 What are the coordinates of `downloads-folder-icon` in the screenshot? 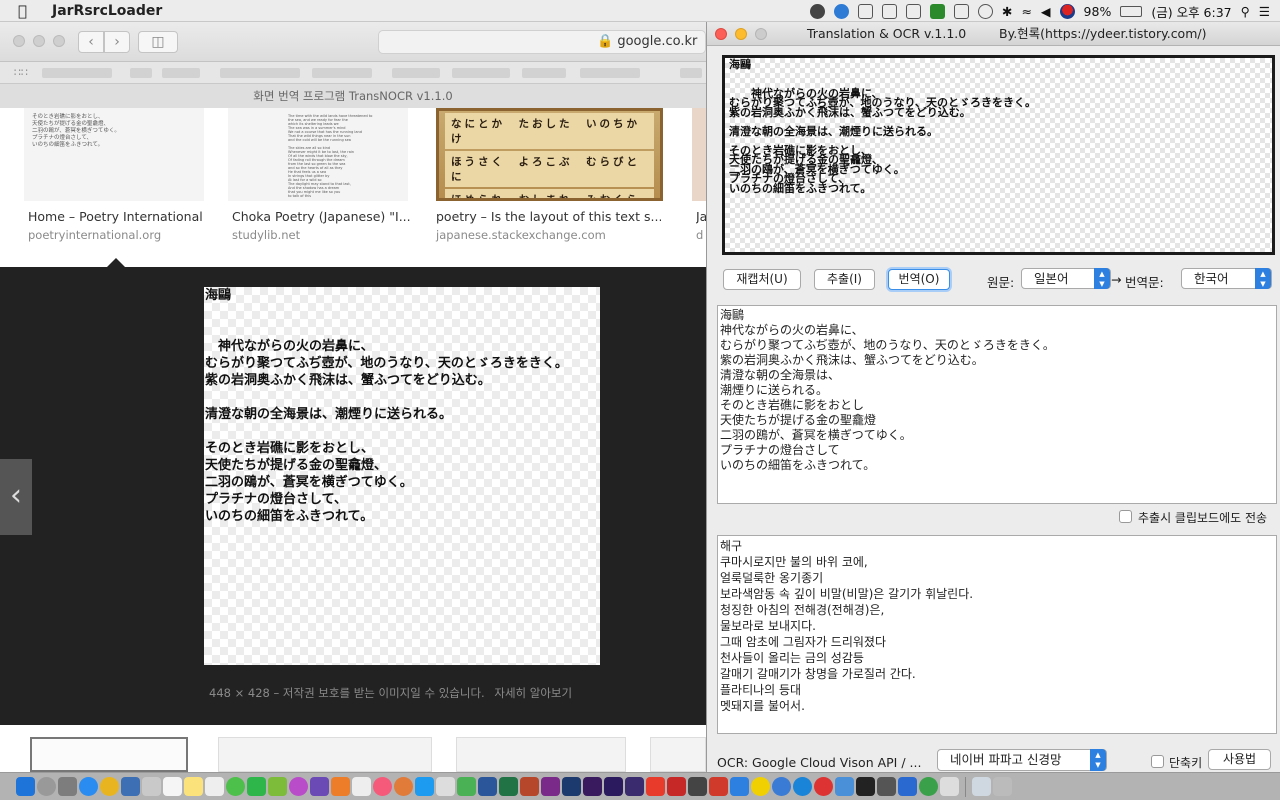 It's located at (981, 786).